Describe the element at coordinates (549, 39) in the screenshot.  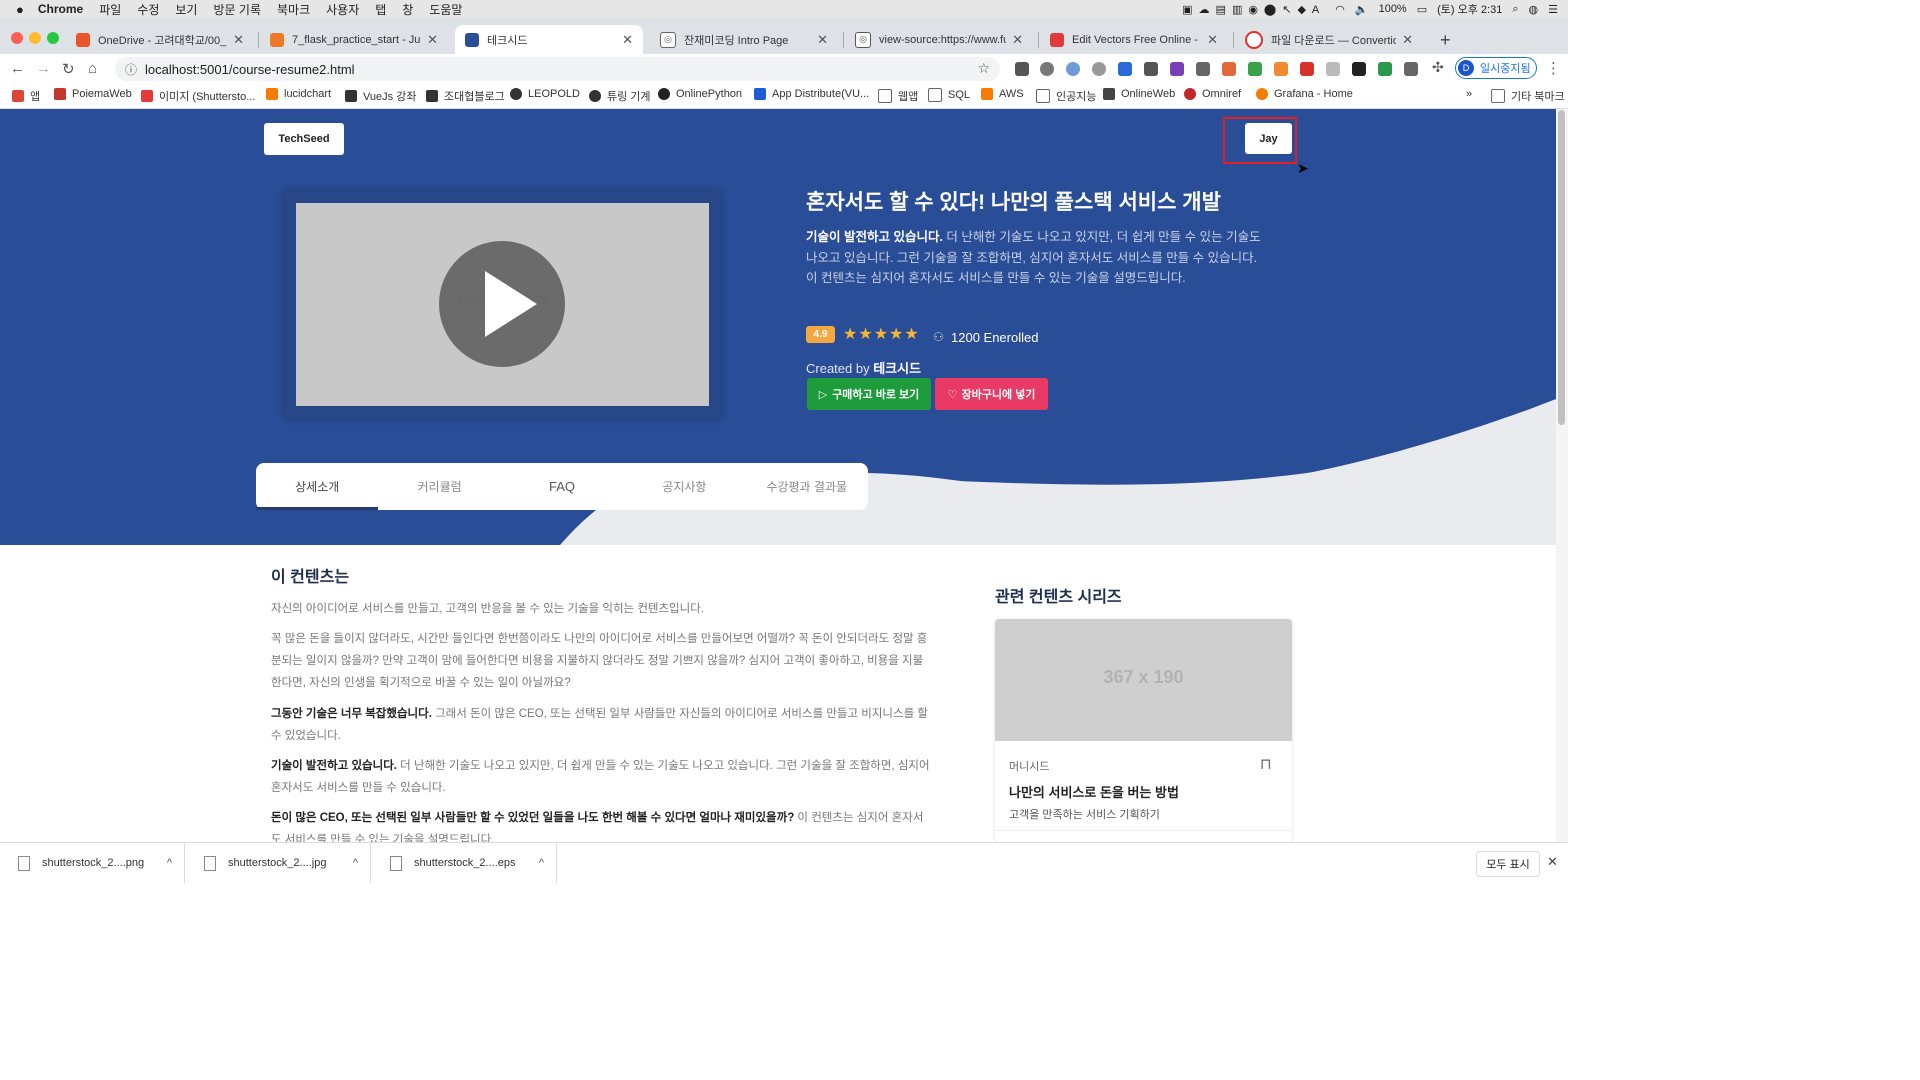
I see `browser-tab-active: 테크시드 ✕` at that location.